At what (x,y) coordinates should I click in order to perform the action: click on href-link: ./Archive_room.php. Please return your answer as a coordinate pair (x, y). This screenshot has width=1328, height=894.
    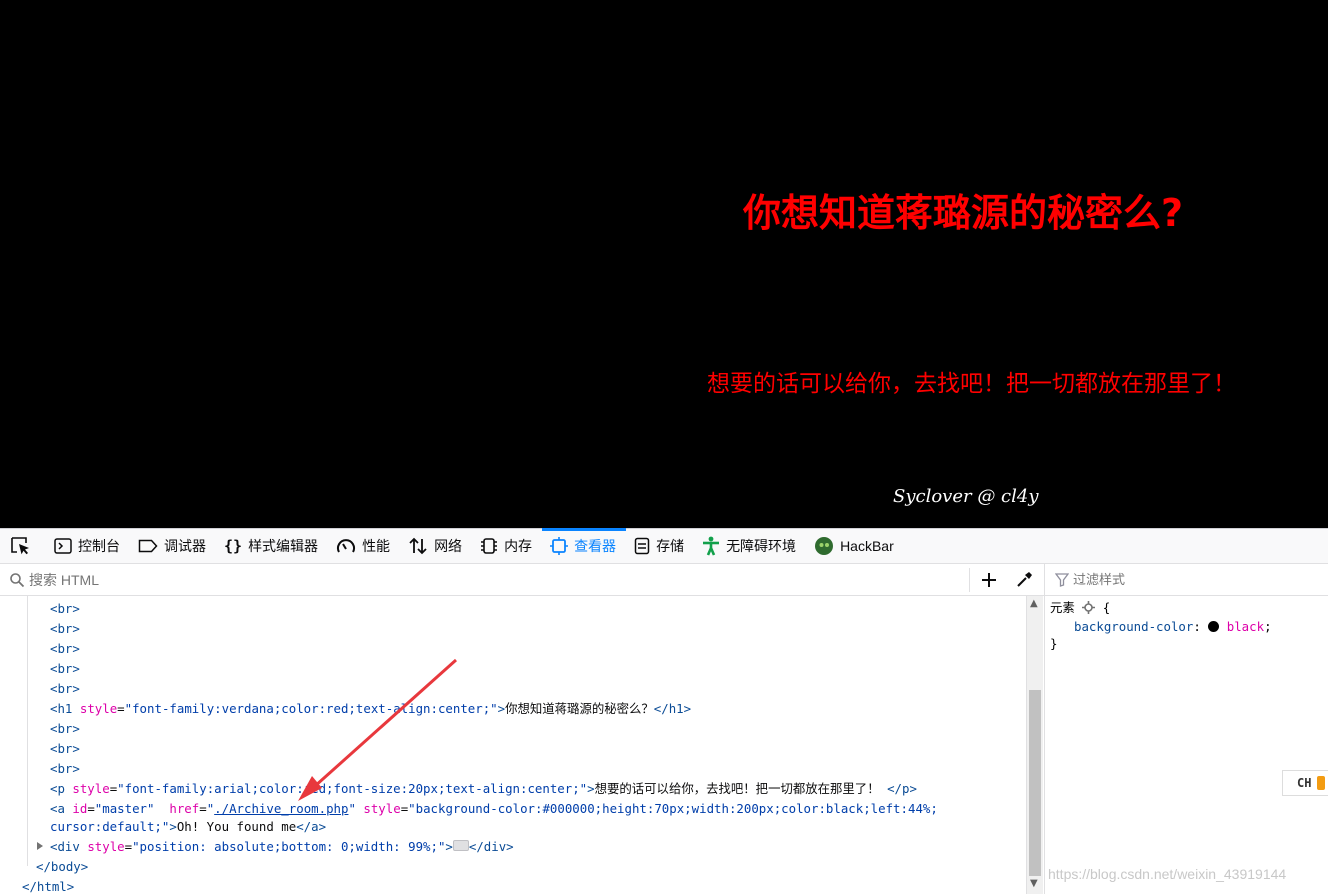
    Looking at the image, I should click on (281, 808).